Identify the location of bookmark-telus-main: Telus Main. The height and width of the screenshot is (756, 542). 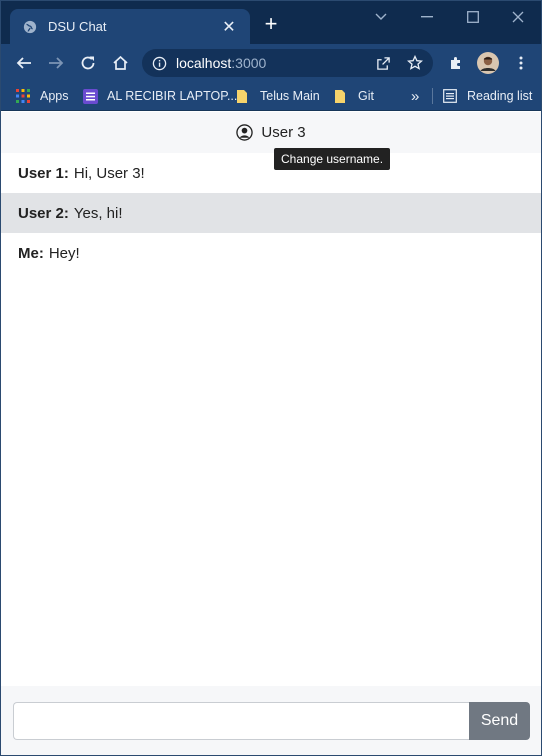
(278, 96).